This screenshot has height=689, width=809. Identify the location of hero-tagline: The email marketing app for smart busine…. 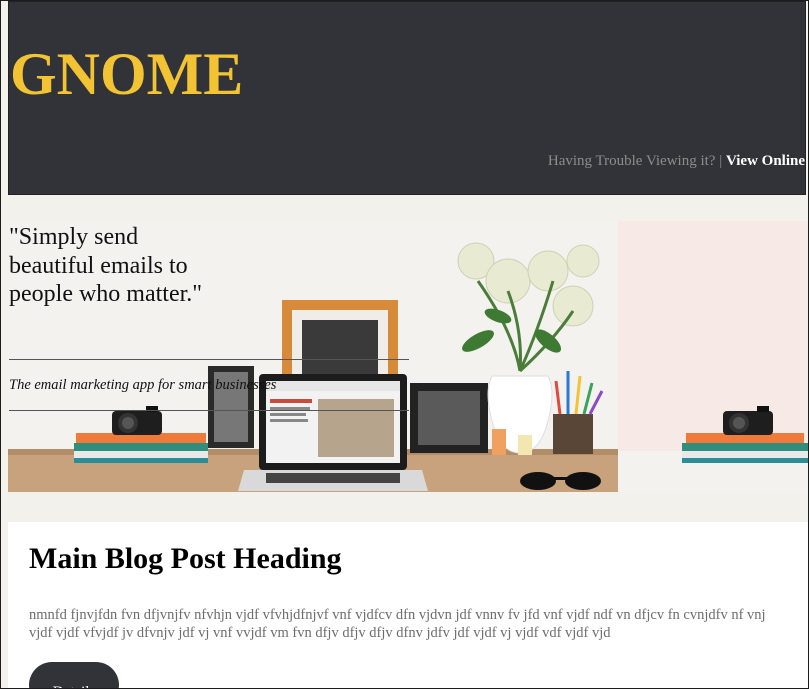
(143, 385).